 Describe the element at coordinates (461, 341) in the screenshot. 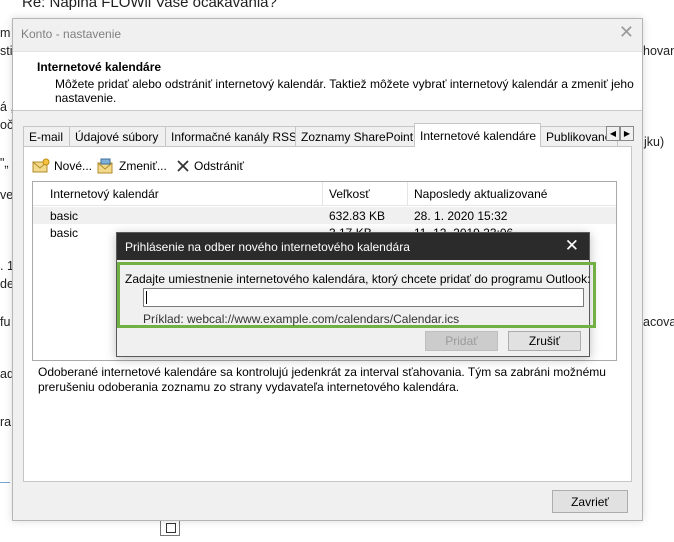

I see `add-button: Pridať` at that location.